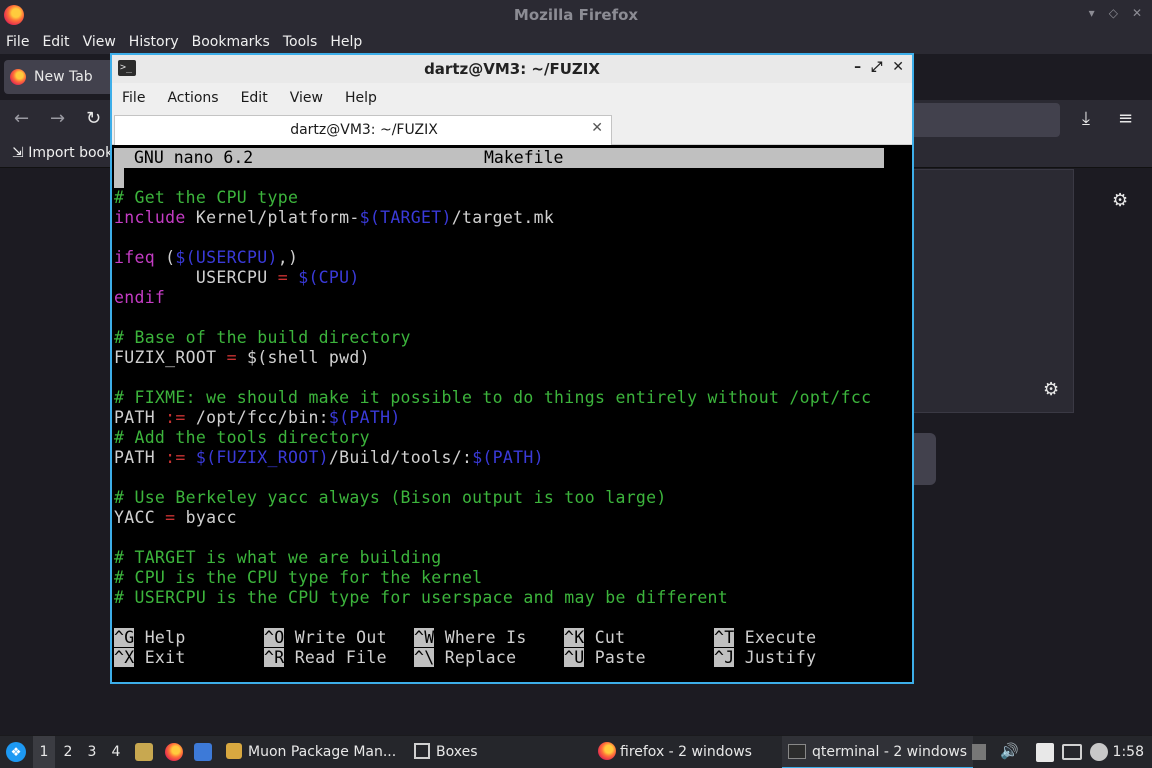 This screenshot has height=768, width=1152. Describe the element at coordinates (1086, 118) in the screenshot. I see `download-icon: ⤓` at that location.